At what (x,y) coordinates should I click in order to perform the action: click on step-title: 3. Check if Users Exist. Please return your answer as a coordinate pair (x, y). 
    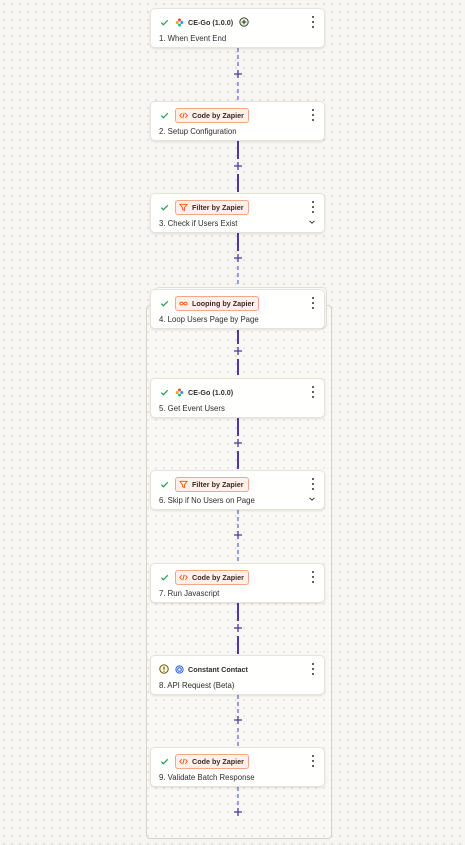
    Looking at the image, I should click on (198, 223).